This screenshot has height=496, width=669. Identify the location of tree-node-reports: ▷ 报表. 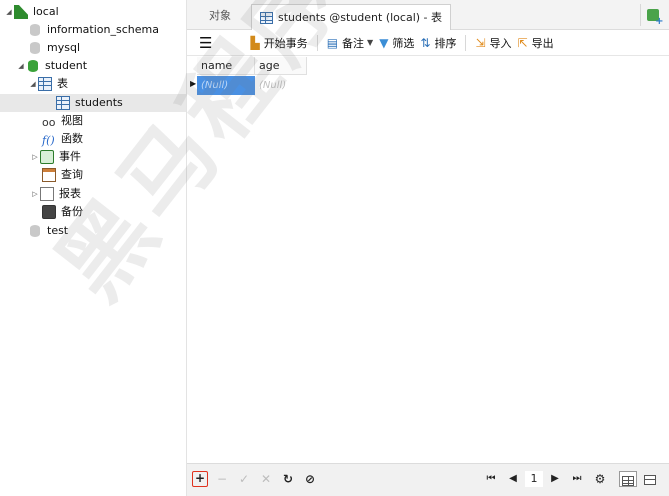
(55, 194).